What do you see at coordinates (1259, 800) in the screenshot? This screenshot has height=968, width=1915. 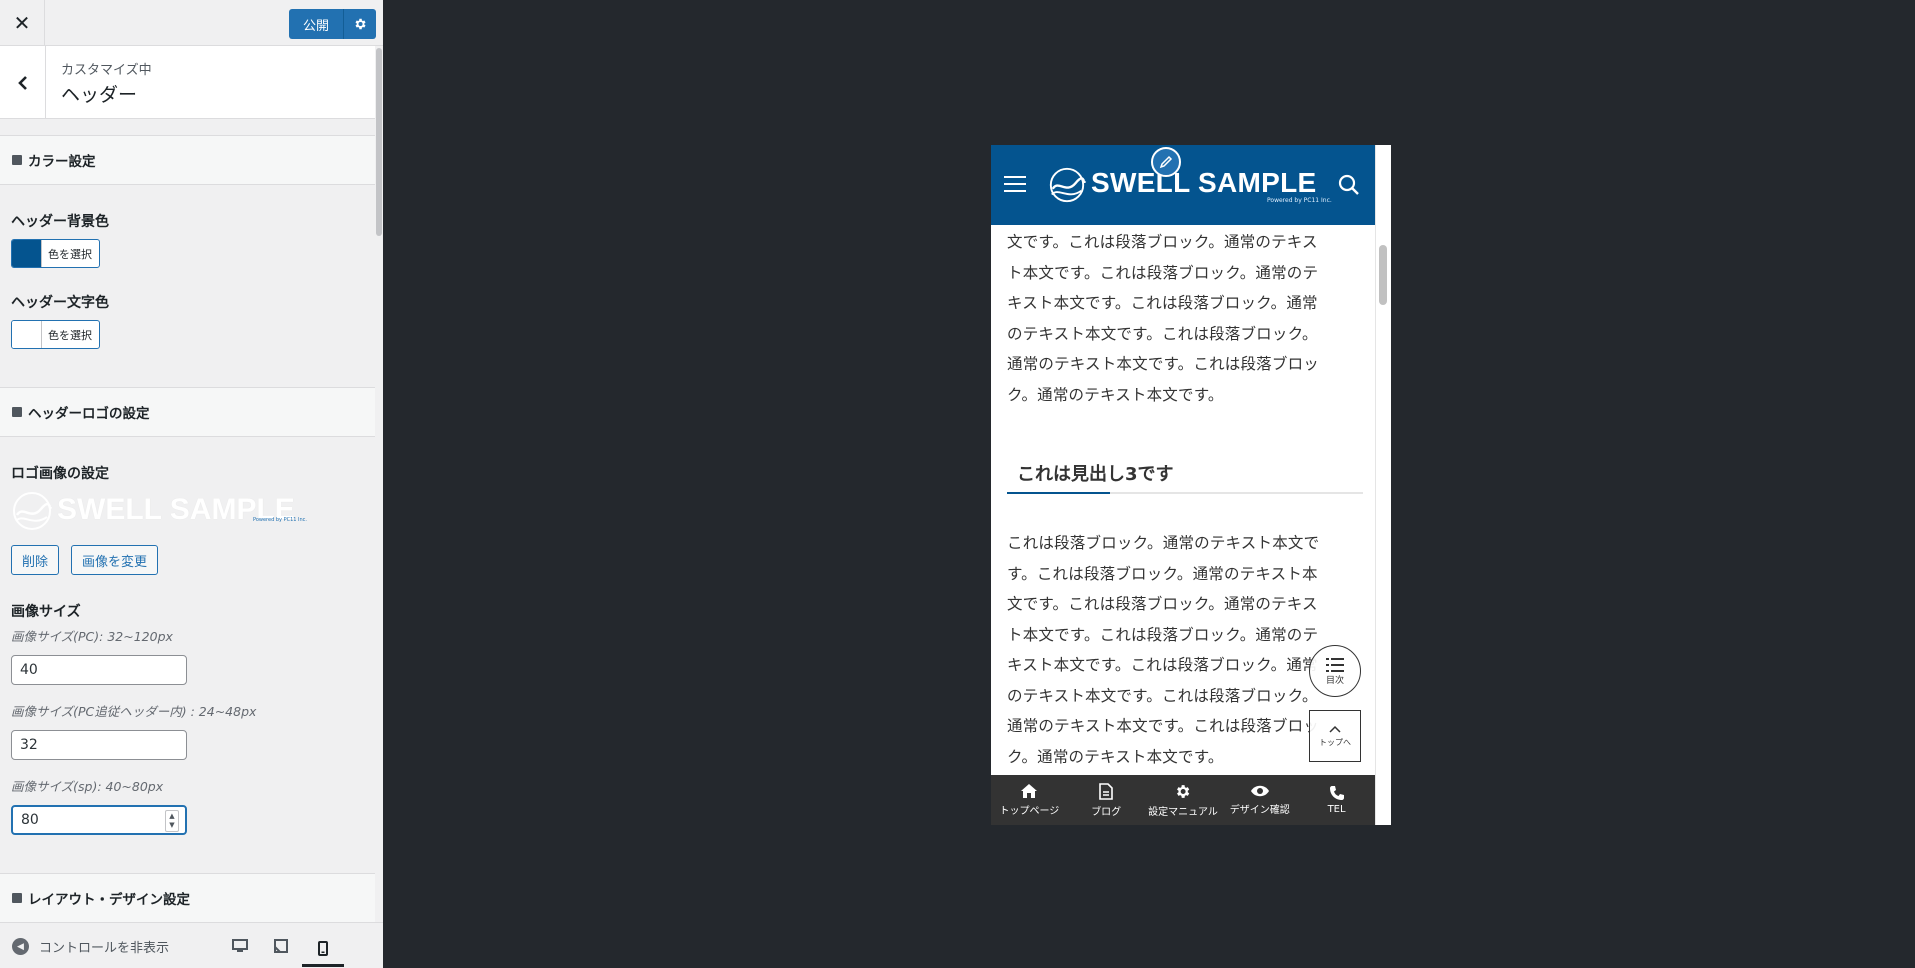 I see `fixbar-item-design: デザイン確認` at bounding box center [1259, 800].